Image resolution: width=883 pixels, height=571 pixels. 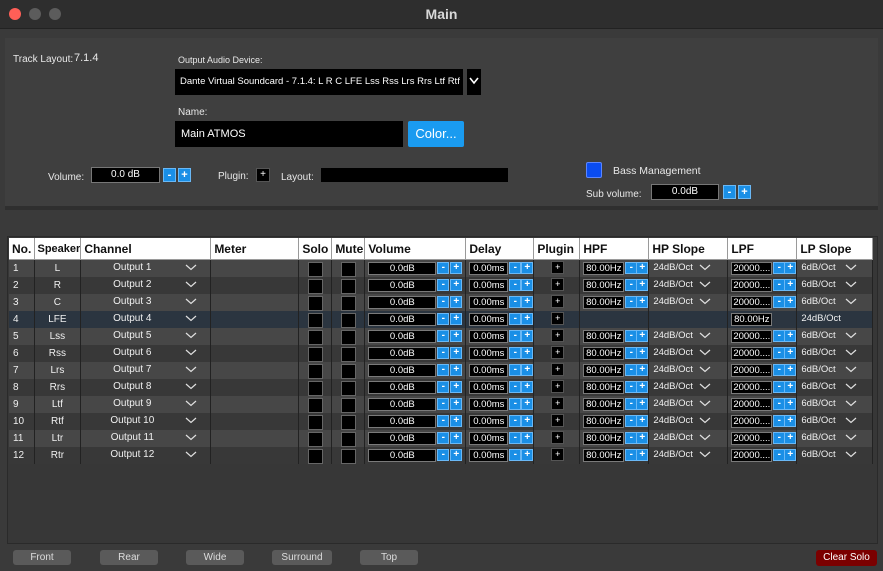 What do you see at coordinates (58, 249) in the screenshot?
I see `header-speaker: Speaker` at bounding box center [58, 249].